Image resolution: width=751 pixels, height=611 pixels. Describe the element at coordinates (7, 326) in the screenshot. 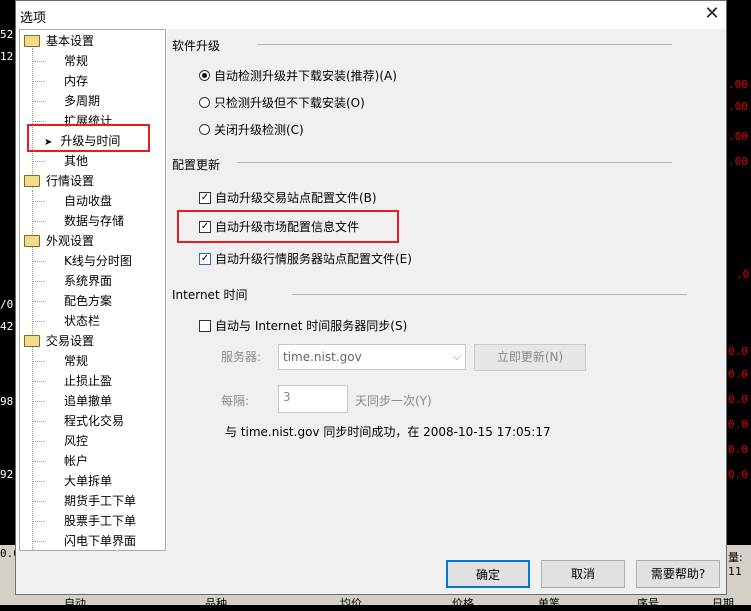

I see `bg-number: 42` at that location.